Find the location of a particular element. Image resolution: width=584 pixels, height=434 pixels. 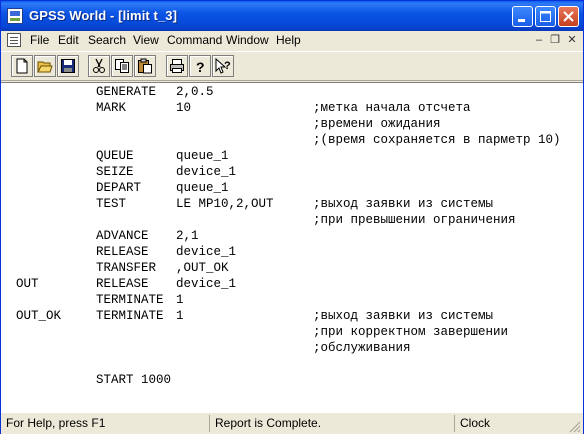

menu-file: File is located at coordinates (39, 40).